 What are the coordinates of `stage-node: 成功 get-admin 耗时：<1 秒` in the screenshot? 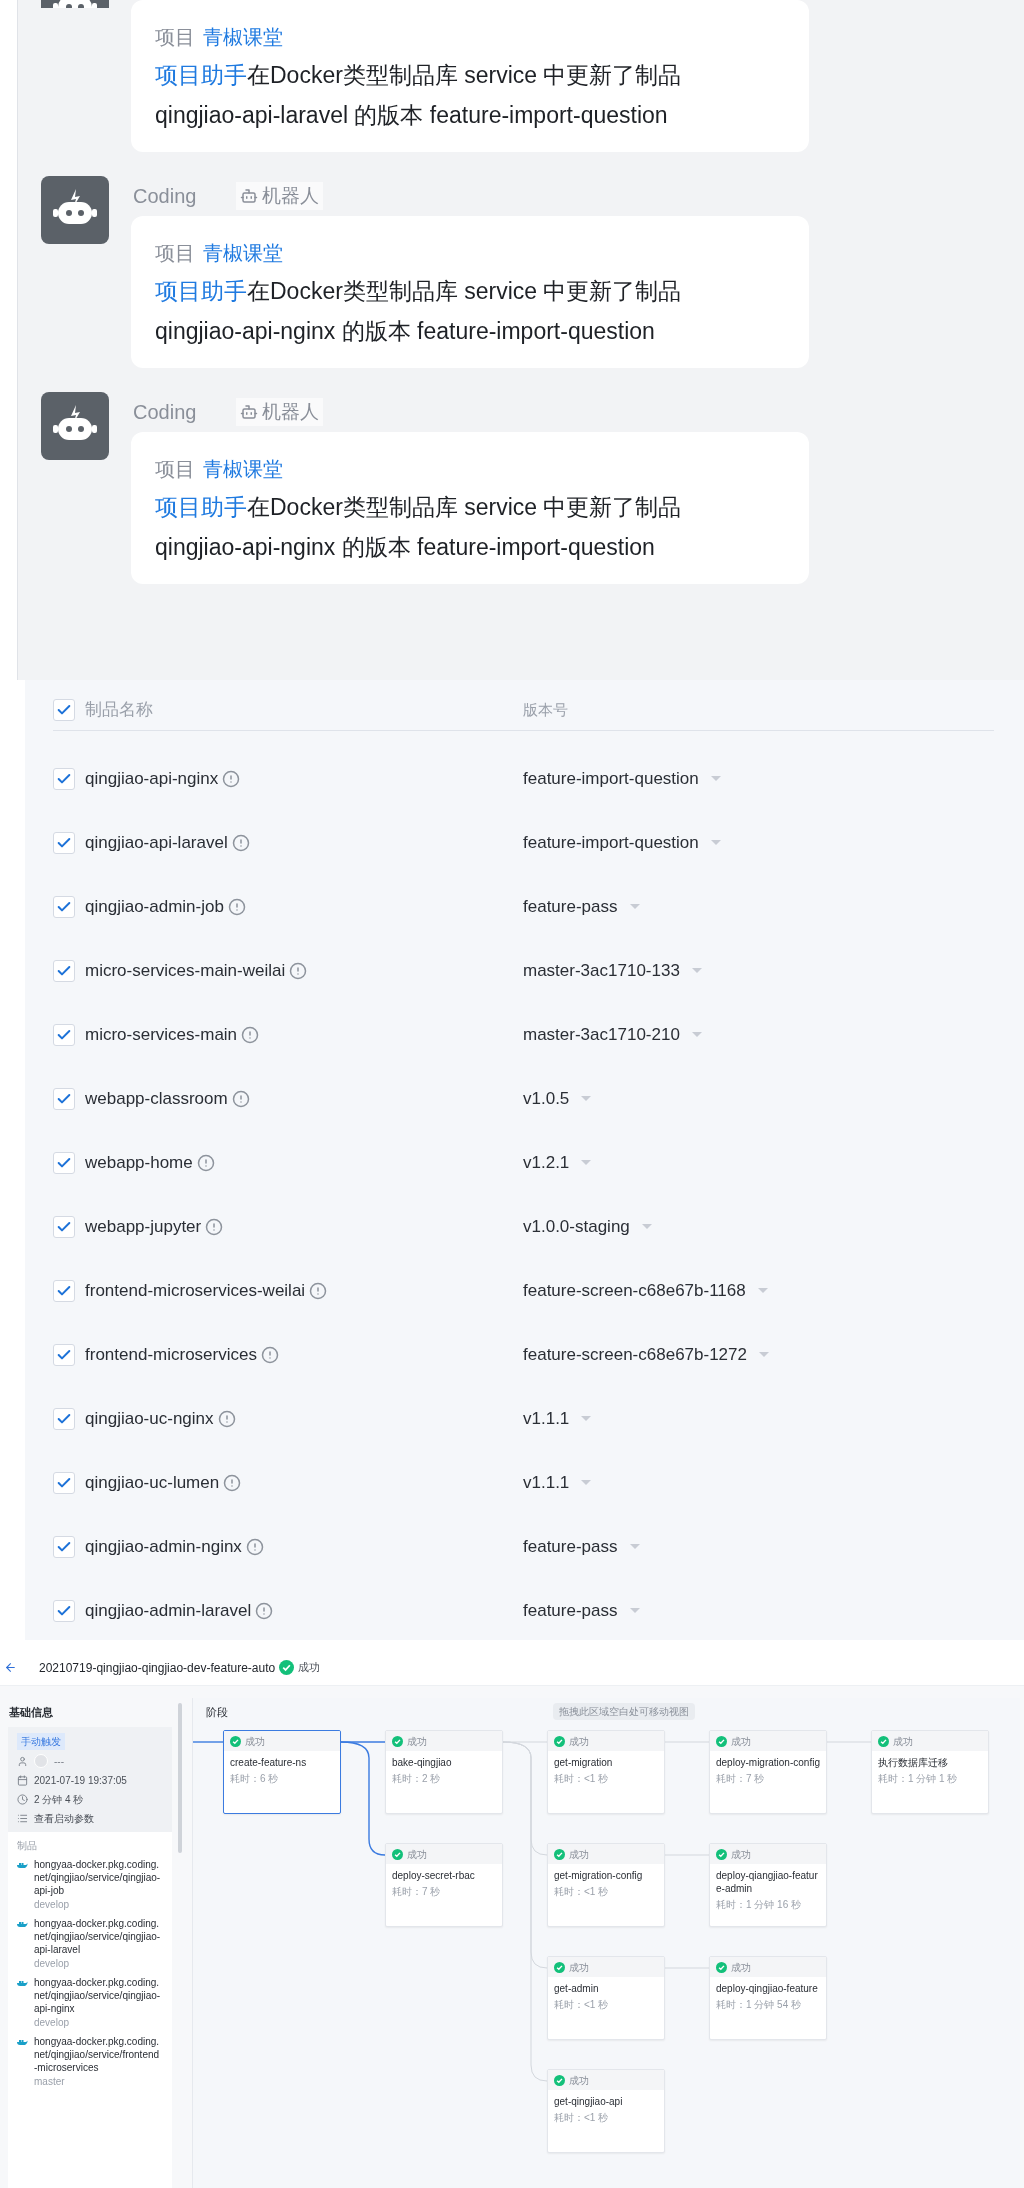 It's located at (606, 1998).